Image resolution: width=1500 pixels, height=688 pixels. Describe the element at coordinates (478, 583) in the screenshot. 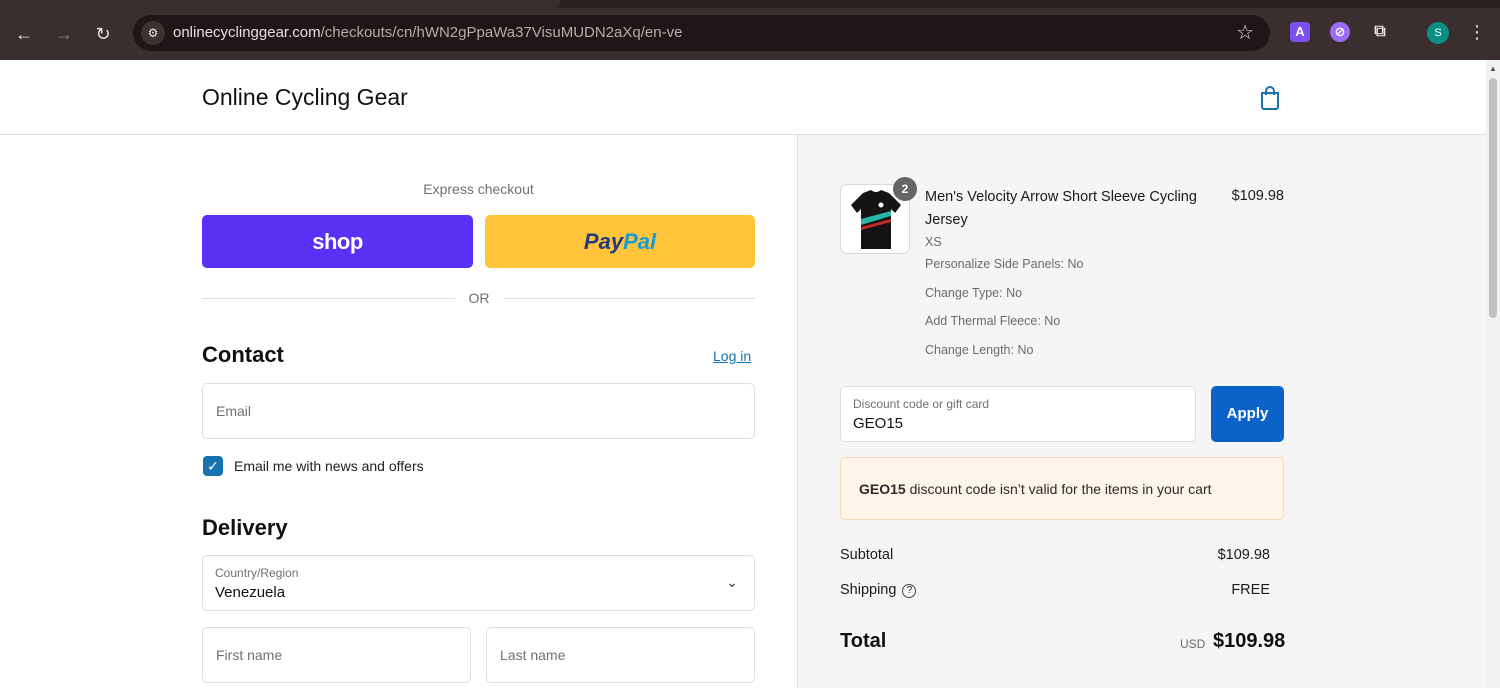

I see `country-select: Country/Region Venezuela ⌄` at that location.